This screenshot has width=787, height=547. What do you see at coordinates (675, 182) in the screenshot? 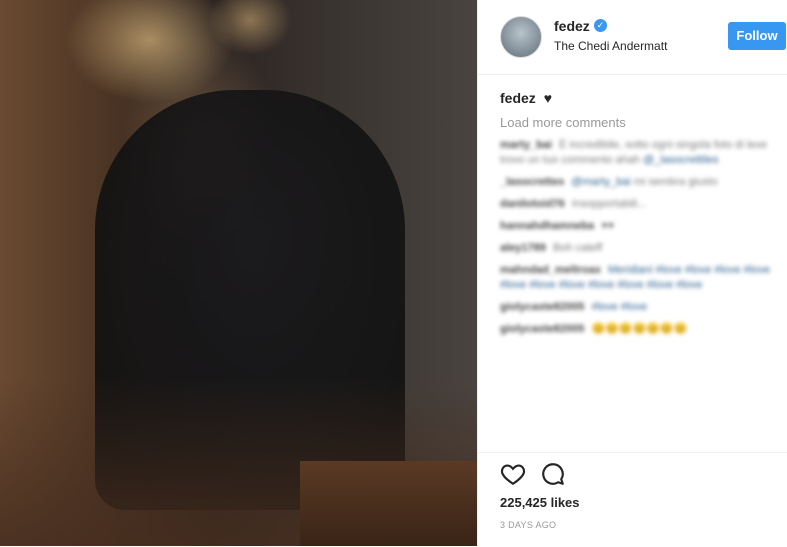
I see `comment-text: mi sembra giusto` at bounding box center [675, 182].